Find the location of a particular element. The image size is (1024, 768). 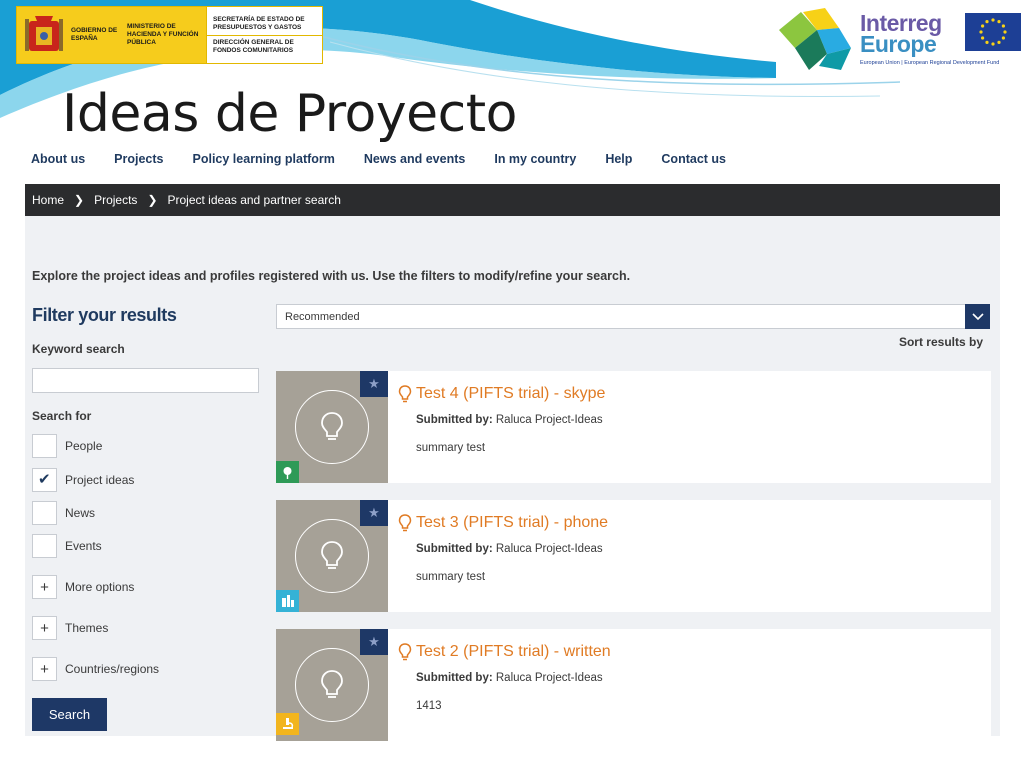

news-checkbox is located at coordinates (44, 513).